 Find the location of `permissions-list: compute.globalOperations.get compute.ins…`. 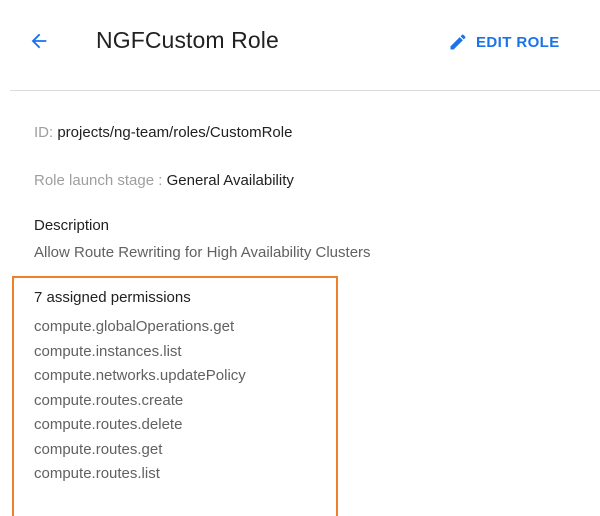

permissions-list: compute.globalOperations.get compute.ins… is located at coordinates (140, 401).